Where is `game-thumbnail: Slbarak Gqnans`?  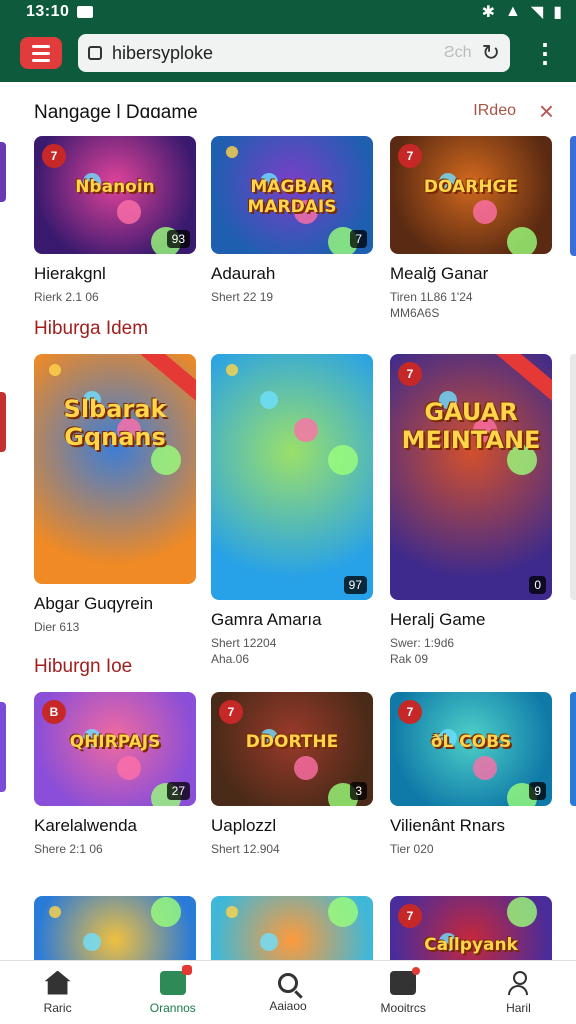 game-thumbnail: Slbarak Gqnans is located at coordinates (115, 469).